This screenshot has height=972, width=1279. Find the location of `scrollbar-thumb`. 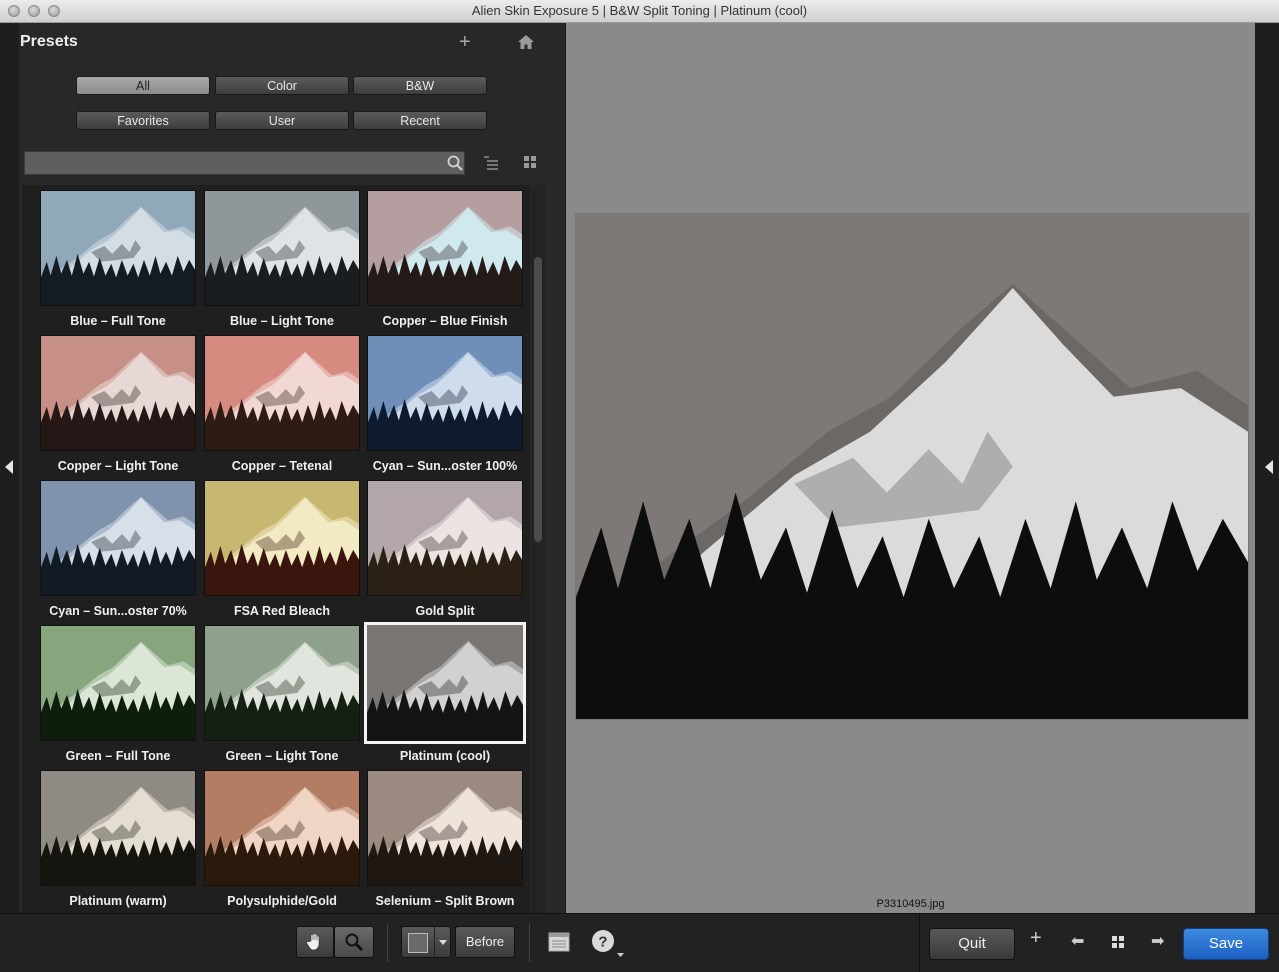

scrollbar-thumb is located at coordinates (538, 399).